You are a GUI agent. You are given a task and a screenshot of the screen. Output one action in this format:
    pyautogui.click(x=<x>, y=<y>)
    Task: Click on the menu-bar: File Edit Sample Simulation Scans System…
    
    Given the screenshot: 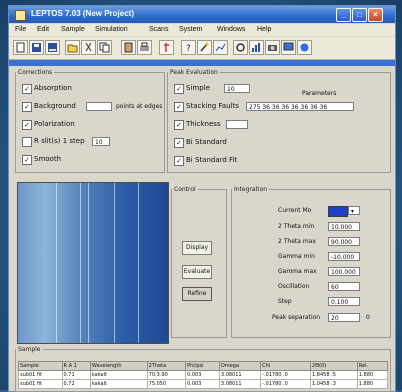 What is the action you would take?
    pyautogui.click(x=202, y=30)
    